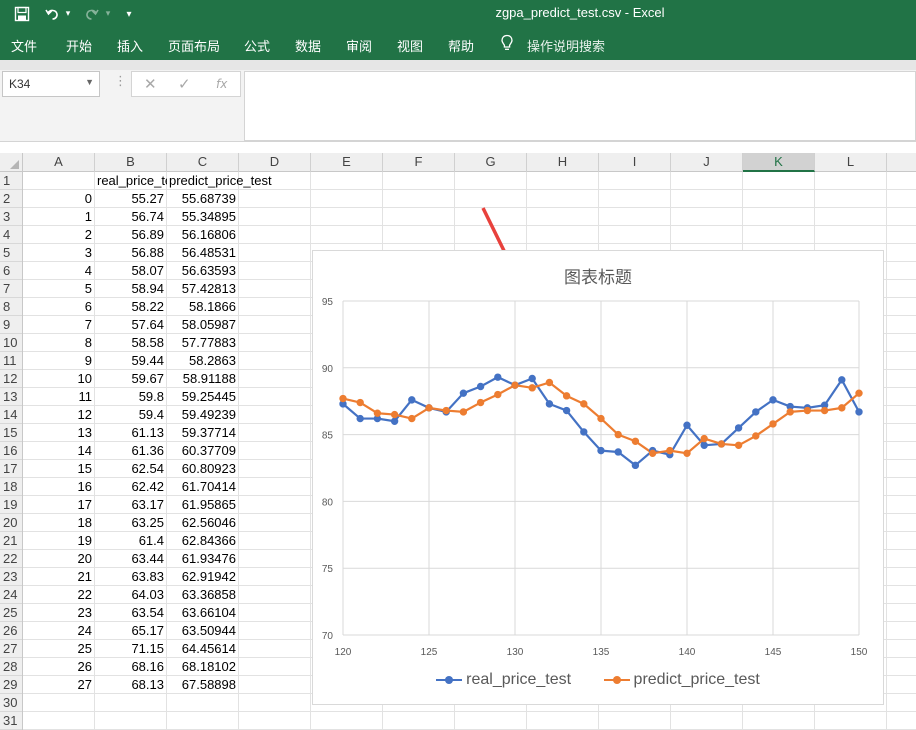 The image size is (916, 730). Describe the element at coordinates (461, 45) in the screenshot. I see `tab-help: 帮助` at that location.